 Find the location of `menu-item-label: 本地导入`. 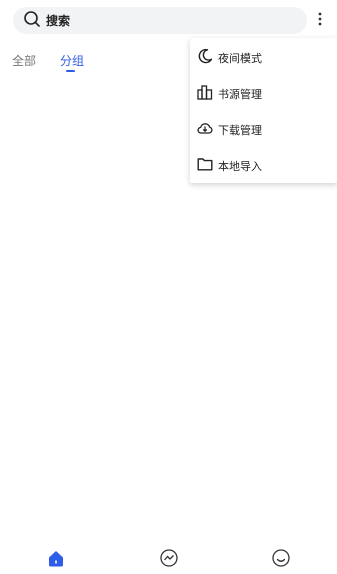

menu-item-label: 本地导入 is located at coordinates (240, 166).